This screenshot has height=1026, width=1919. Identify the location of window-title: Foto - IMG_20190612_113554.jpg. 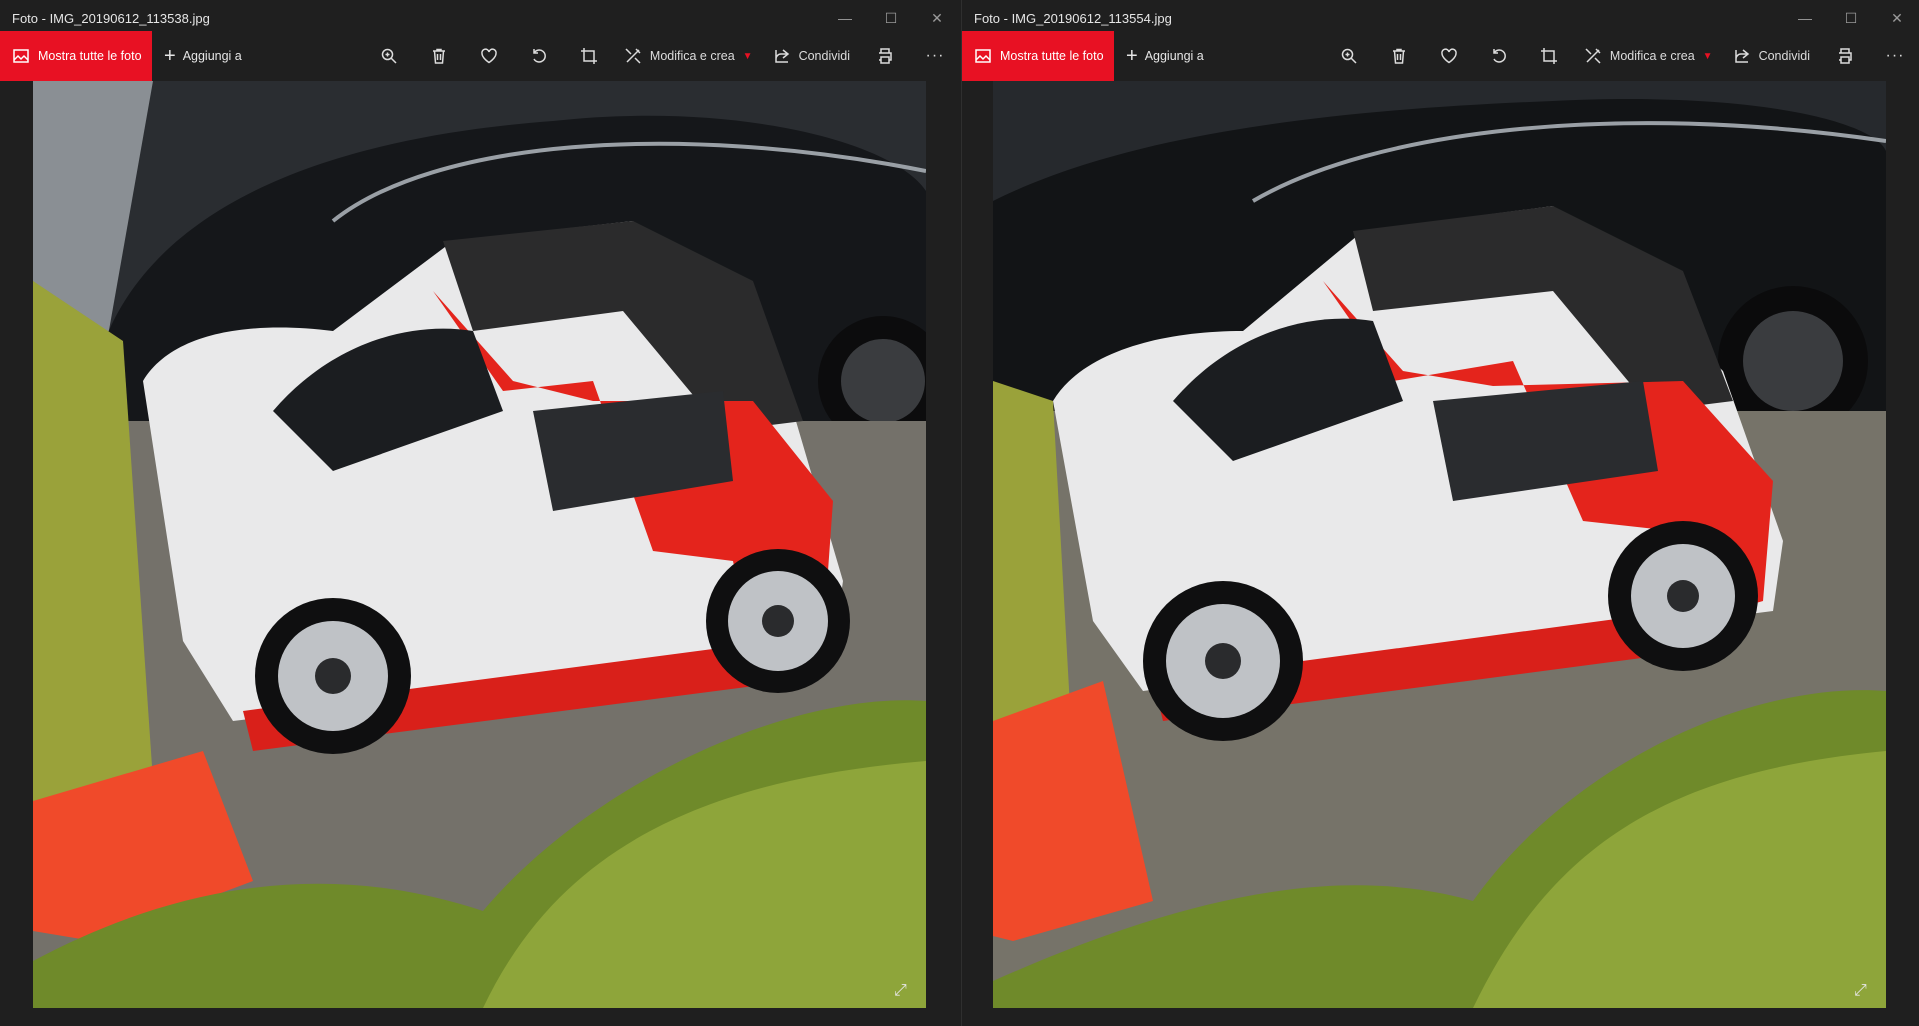
(1073, 18).